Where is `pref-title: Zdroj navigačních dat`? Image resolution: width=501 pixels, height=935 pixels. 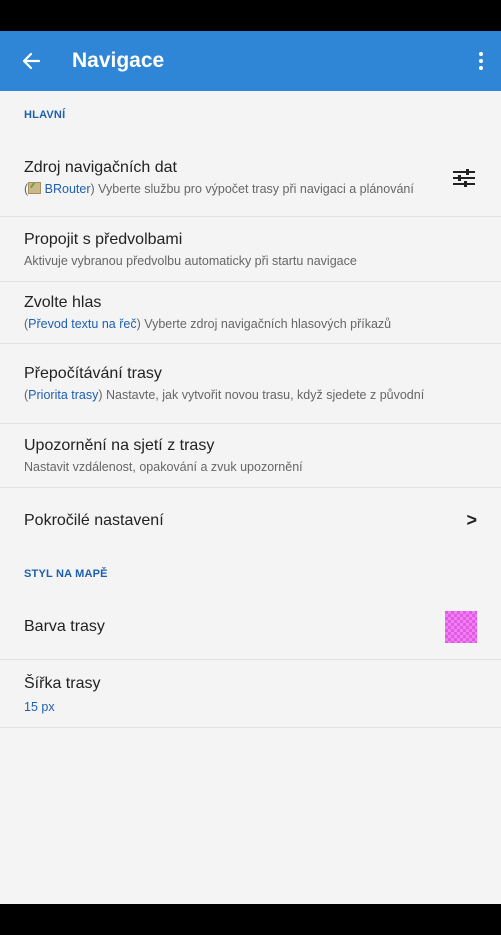 pref-title: Zdroj navigačních dat is located at coordinates (100, 167).